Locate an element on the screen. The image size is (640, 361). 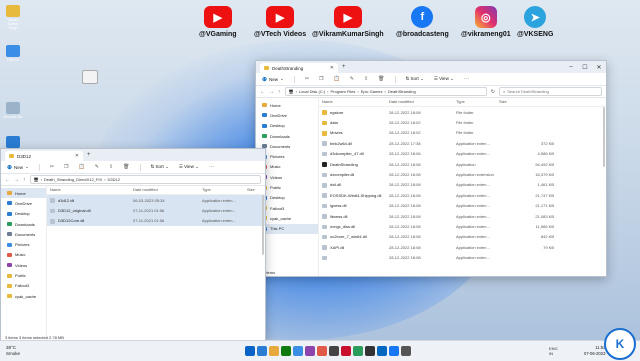
breadcrumb-item: Program Files is located at coordinates (343, 91).